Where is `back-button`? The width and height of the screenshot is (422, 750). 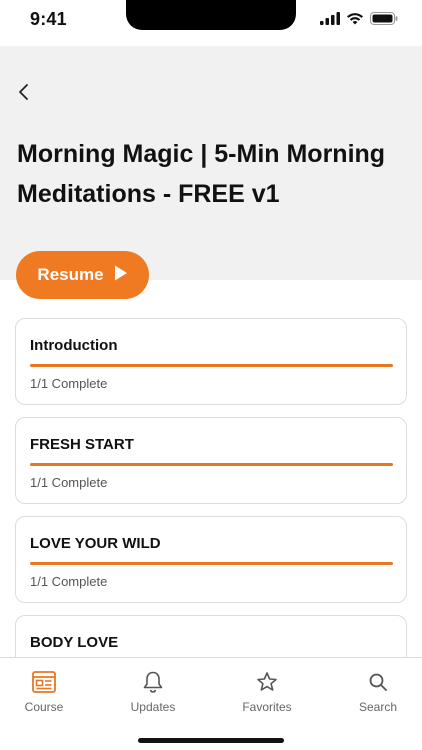
back-button is located at coordinates (25, 92).